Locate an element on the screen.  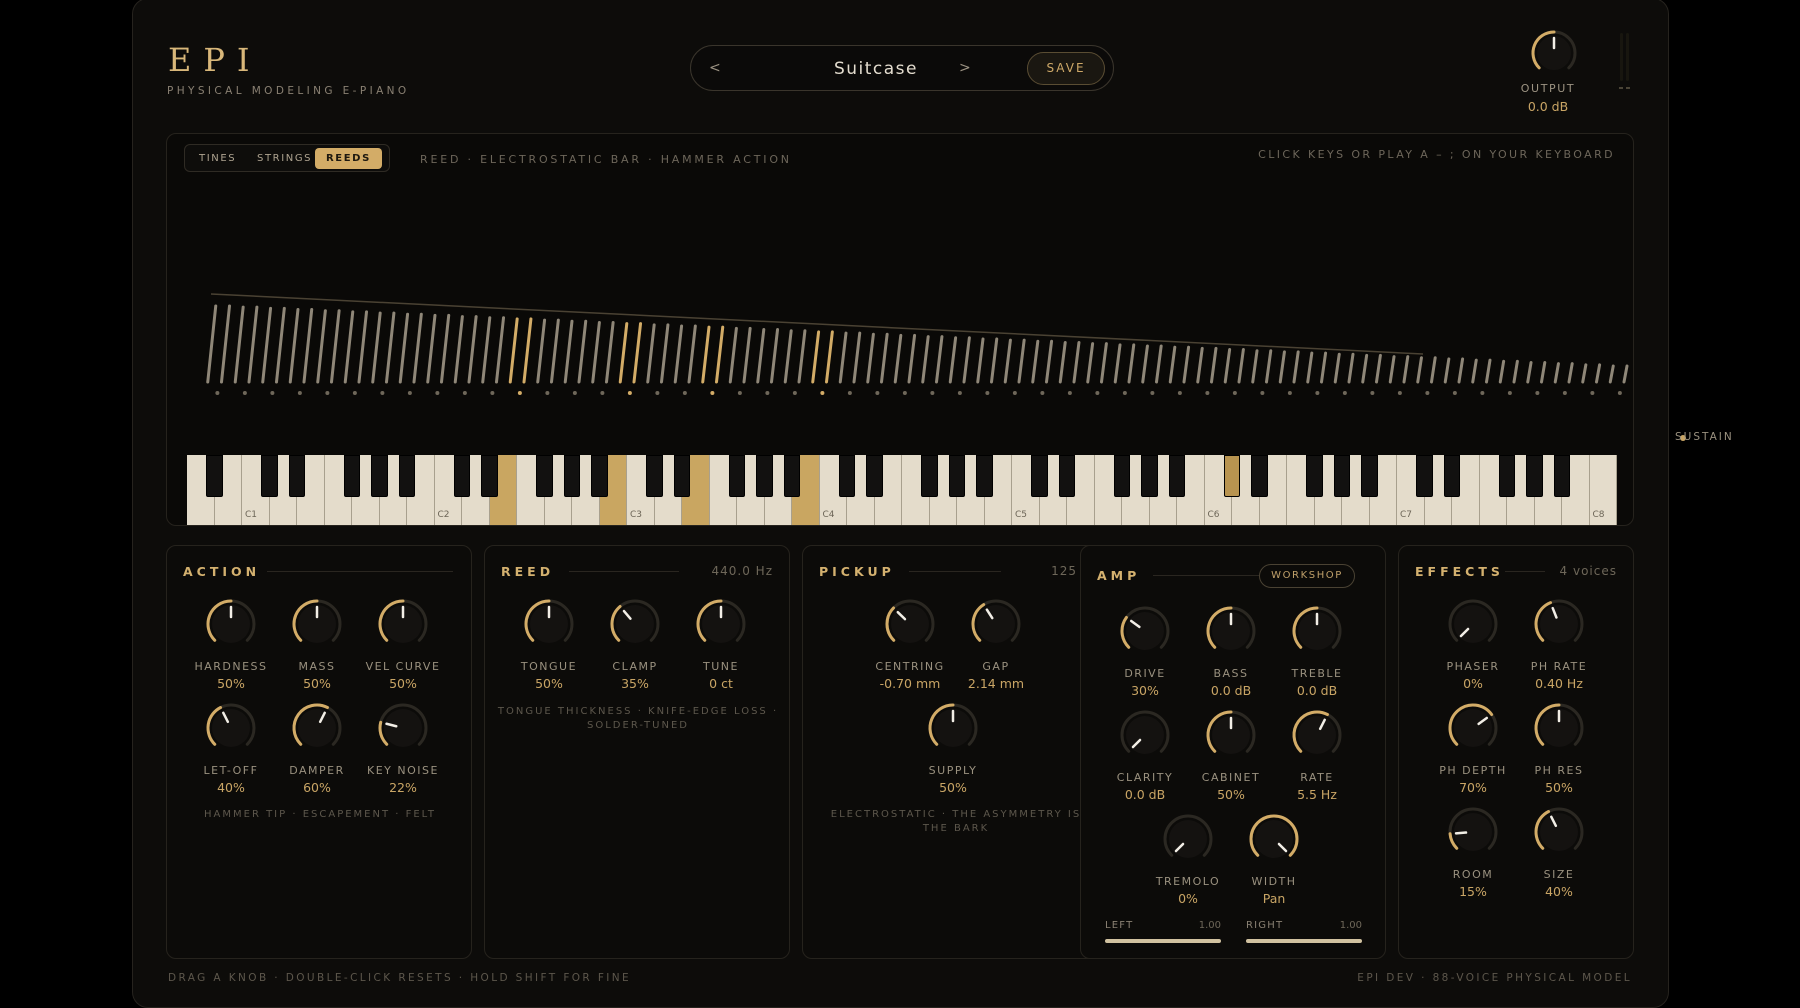
knob-label: PH DEPTH is located at coordinates (1473, 770).